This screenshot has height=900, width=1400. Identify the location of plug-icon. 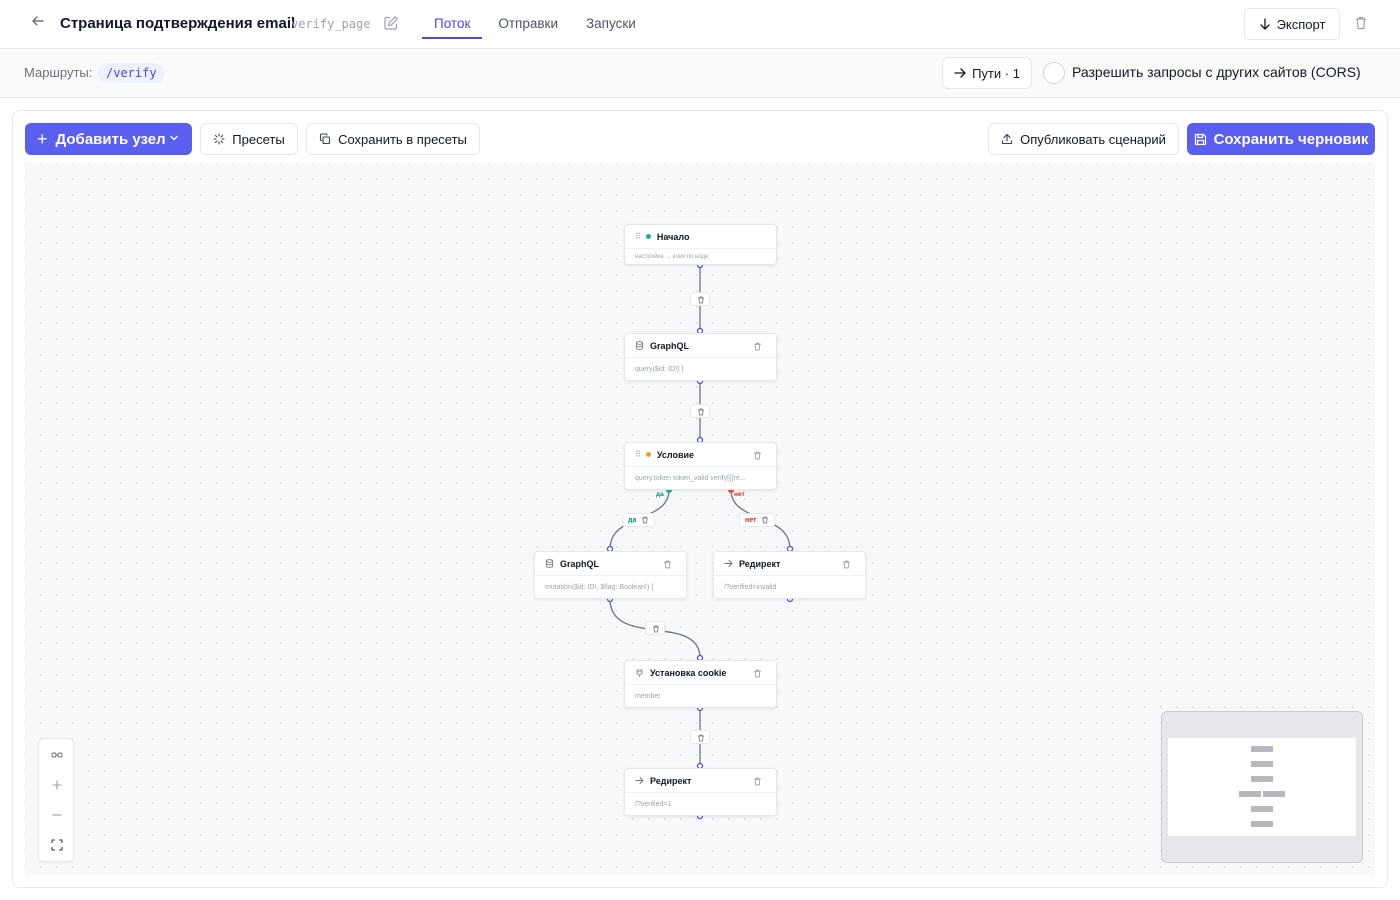
(639, 672).